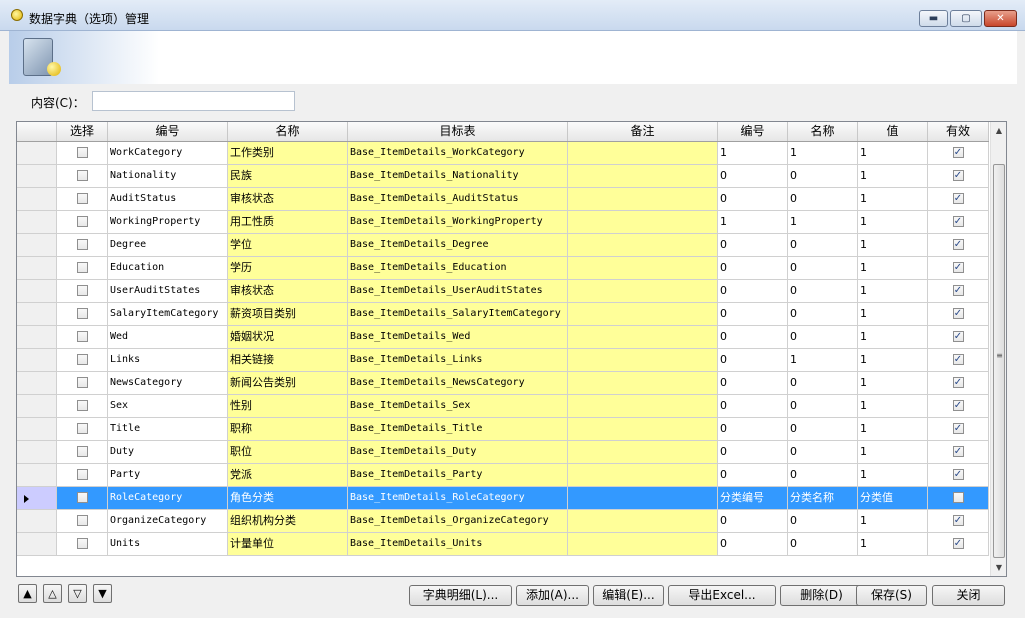 Image resolution: width=1025 pixels, height=618 pixels. Describe the element at coordinates (958, 131) in the screenshot. I see `column-header-valid: 有效` at that location.